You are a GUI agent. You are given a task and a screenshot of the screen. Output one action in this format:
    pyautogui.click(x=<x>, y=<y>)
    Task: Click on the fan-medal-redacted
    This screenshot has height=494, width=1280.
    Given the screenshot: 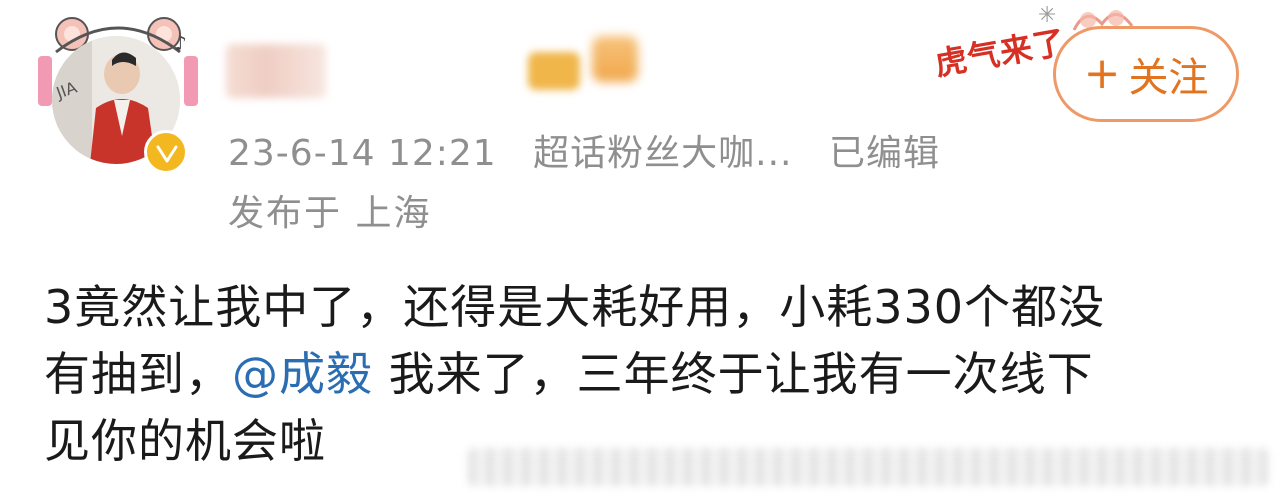 What is the action you would take?
    pyautogui.click(x=554, y=71)
    